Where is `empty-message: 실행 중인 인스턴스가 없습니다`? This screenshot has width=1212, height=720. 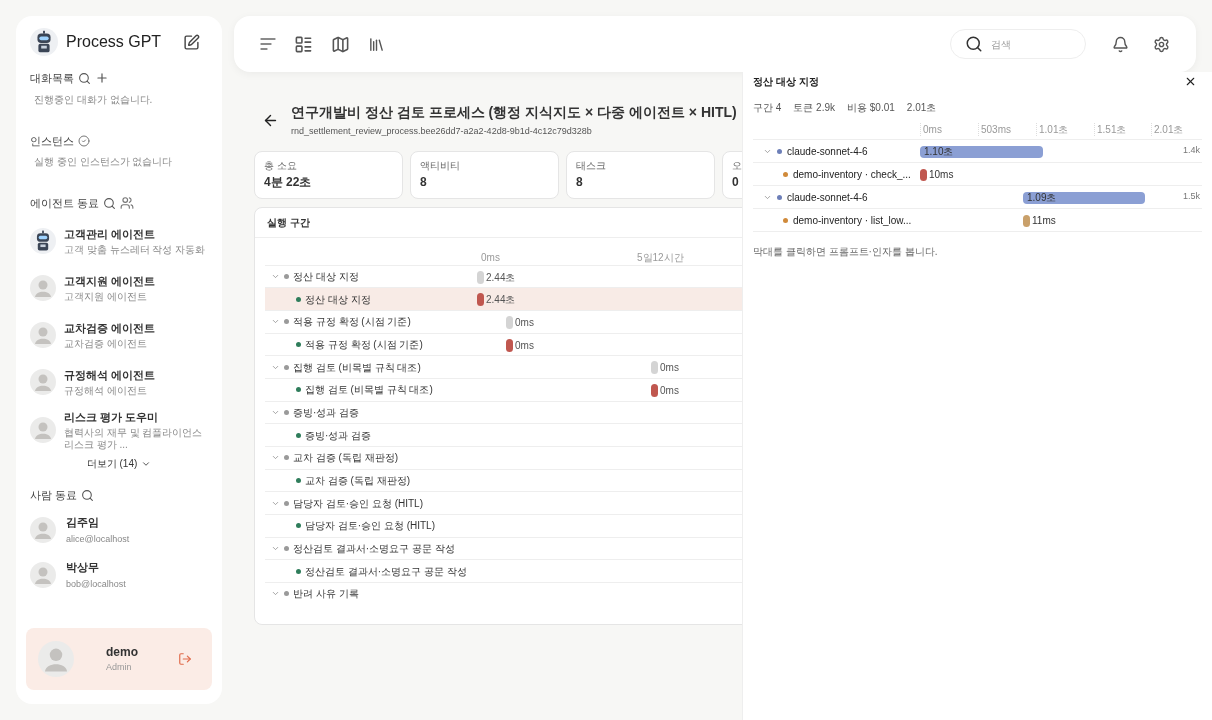 empty-message: 실행 중인 인스턴스가 없습니다 is located at coordinates (103, 162).